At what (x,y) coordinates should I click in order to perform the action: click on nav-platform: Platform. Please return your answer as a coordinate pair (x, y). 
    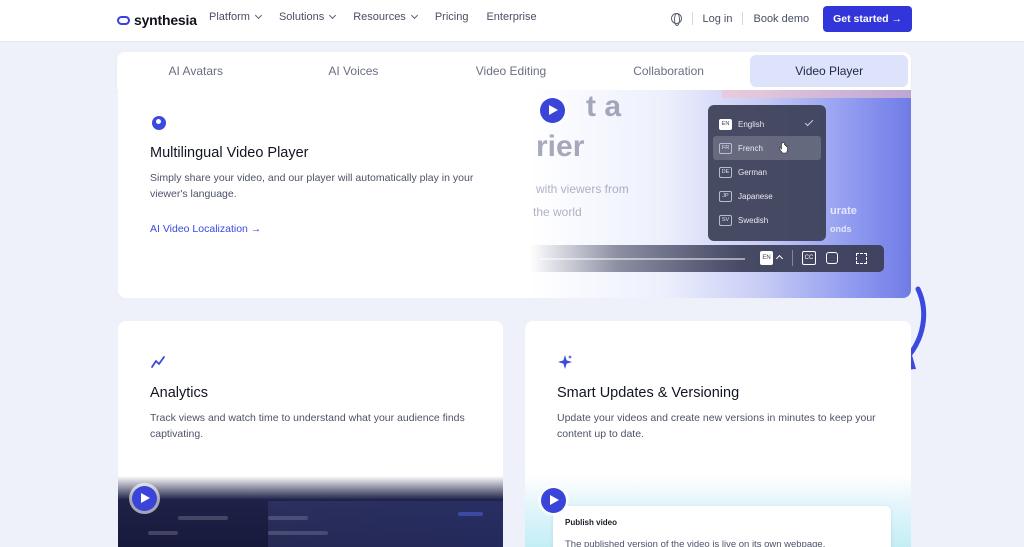
    Looking at the image, I should click on (236, 17).